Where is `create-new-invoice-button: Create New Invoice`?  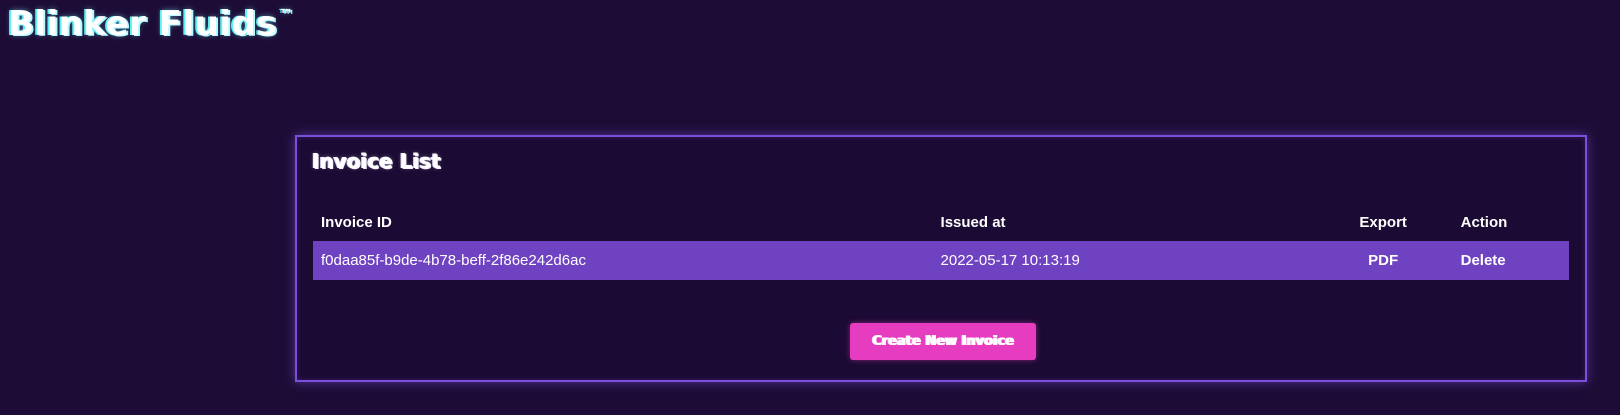 create-new-invoice-button: Create New Invoice is located at coordinates (943, 341).